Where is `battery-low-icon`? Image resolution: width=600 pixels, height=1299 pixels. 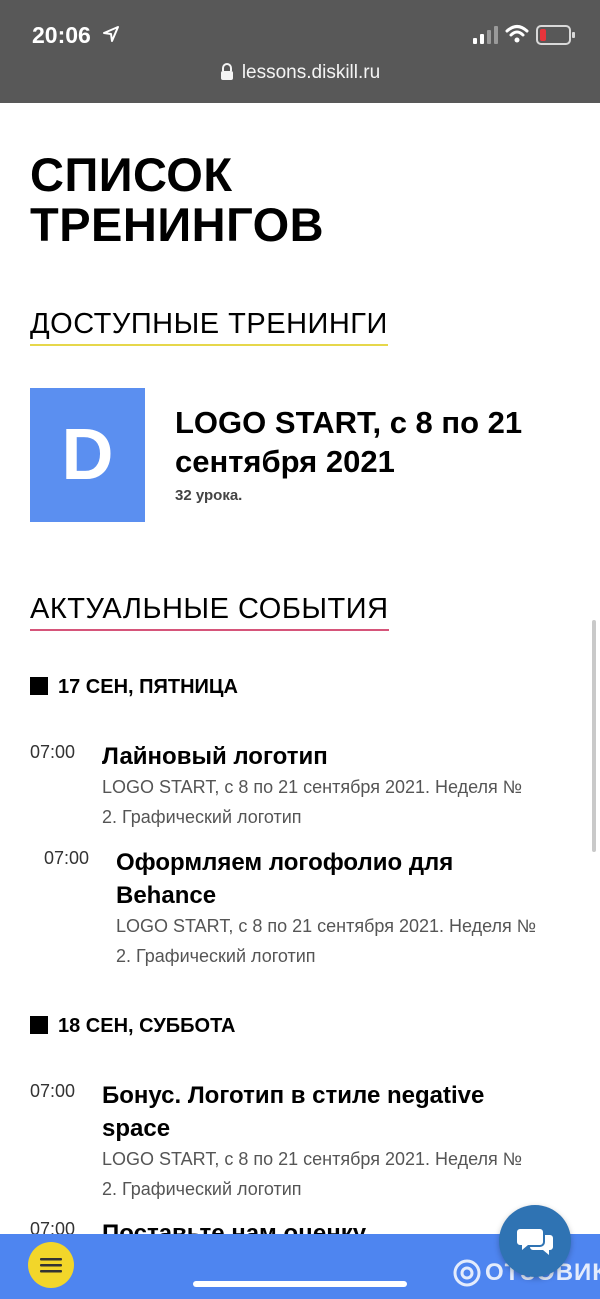 battery-low-icon is located at coordinates (555, 35).